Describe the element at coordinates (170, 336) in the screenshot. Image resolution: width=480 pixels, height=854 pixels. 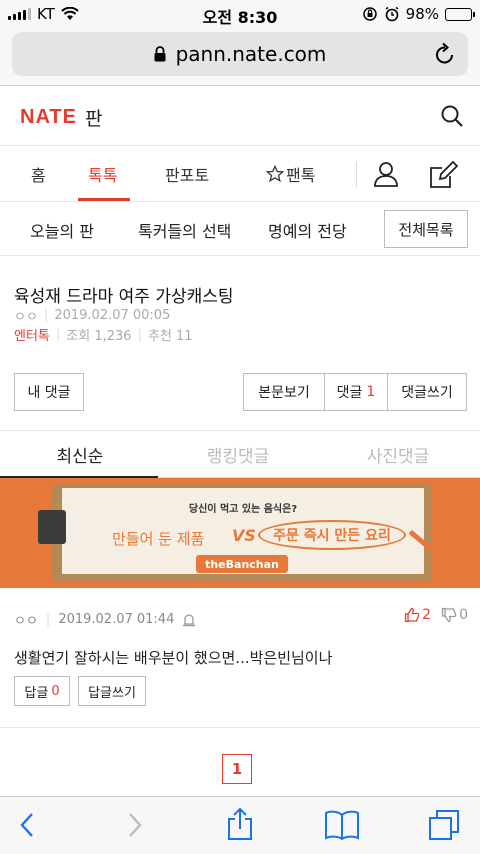
I see `article-recommends: 추천 11` at that location.